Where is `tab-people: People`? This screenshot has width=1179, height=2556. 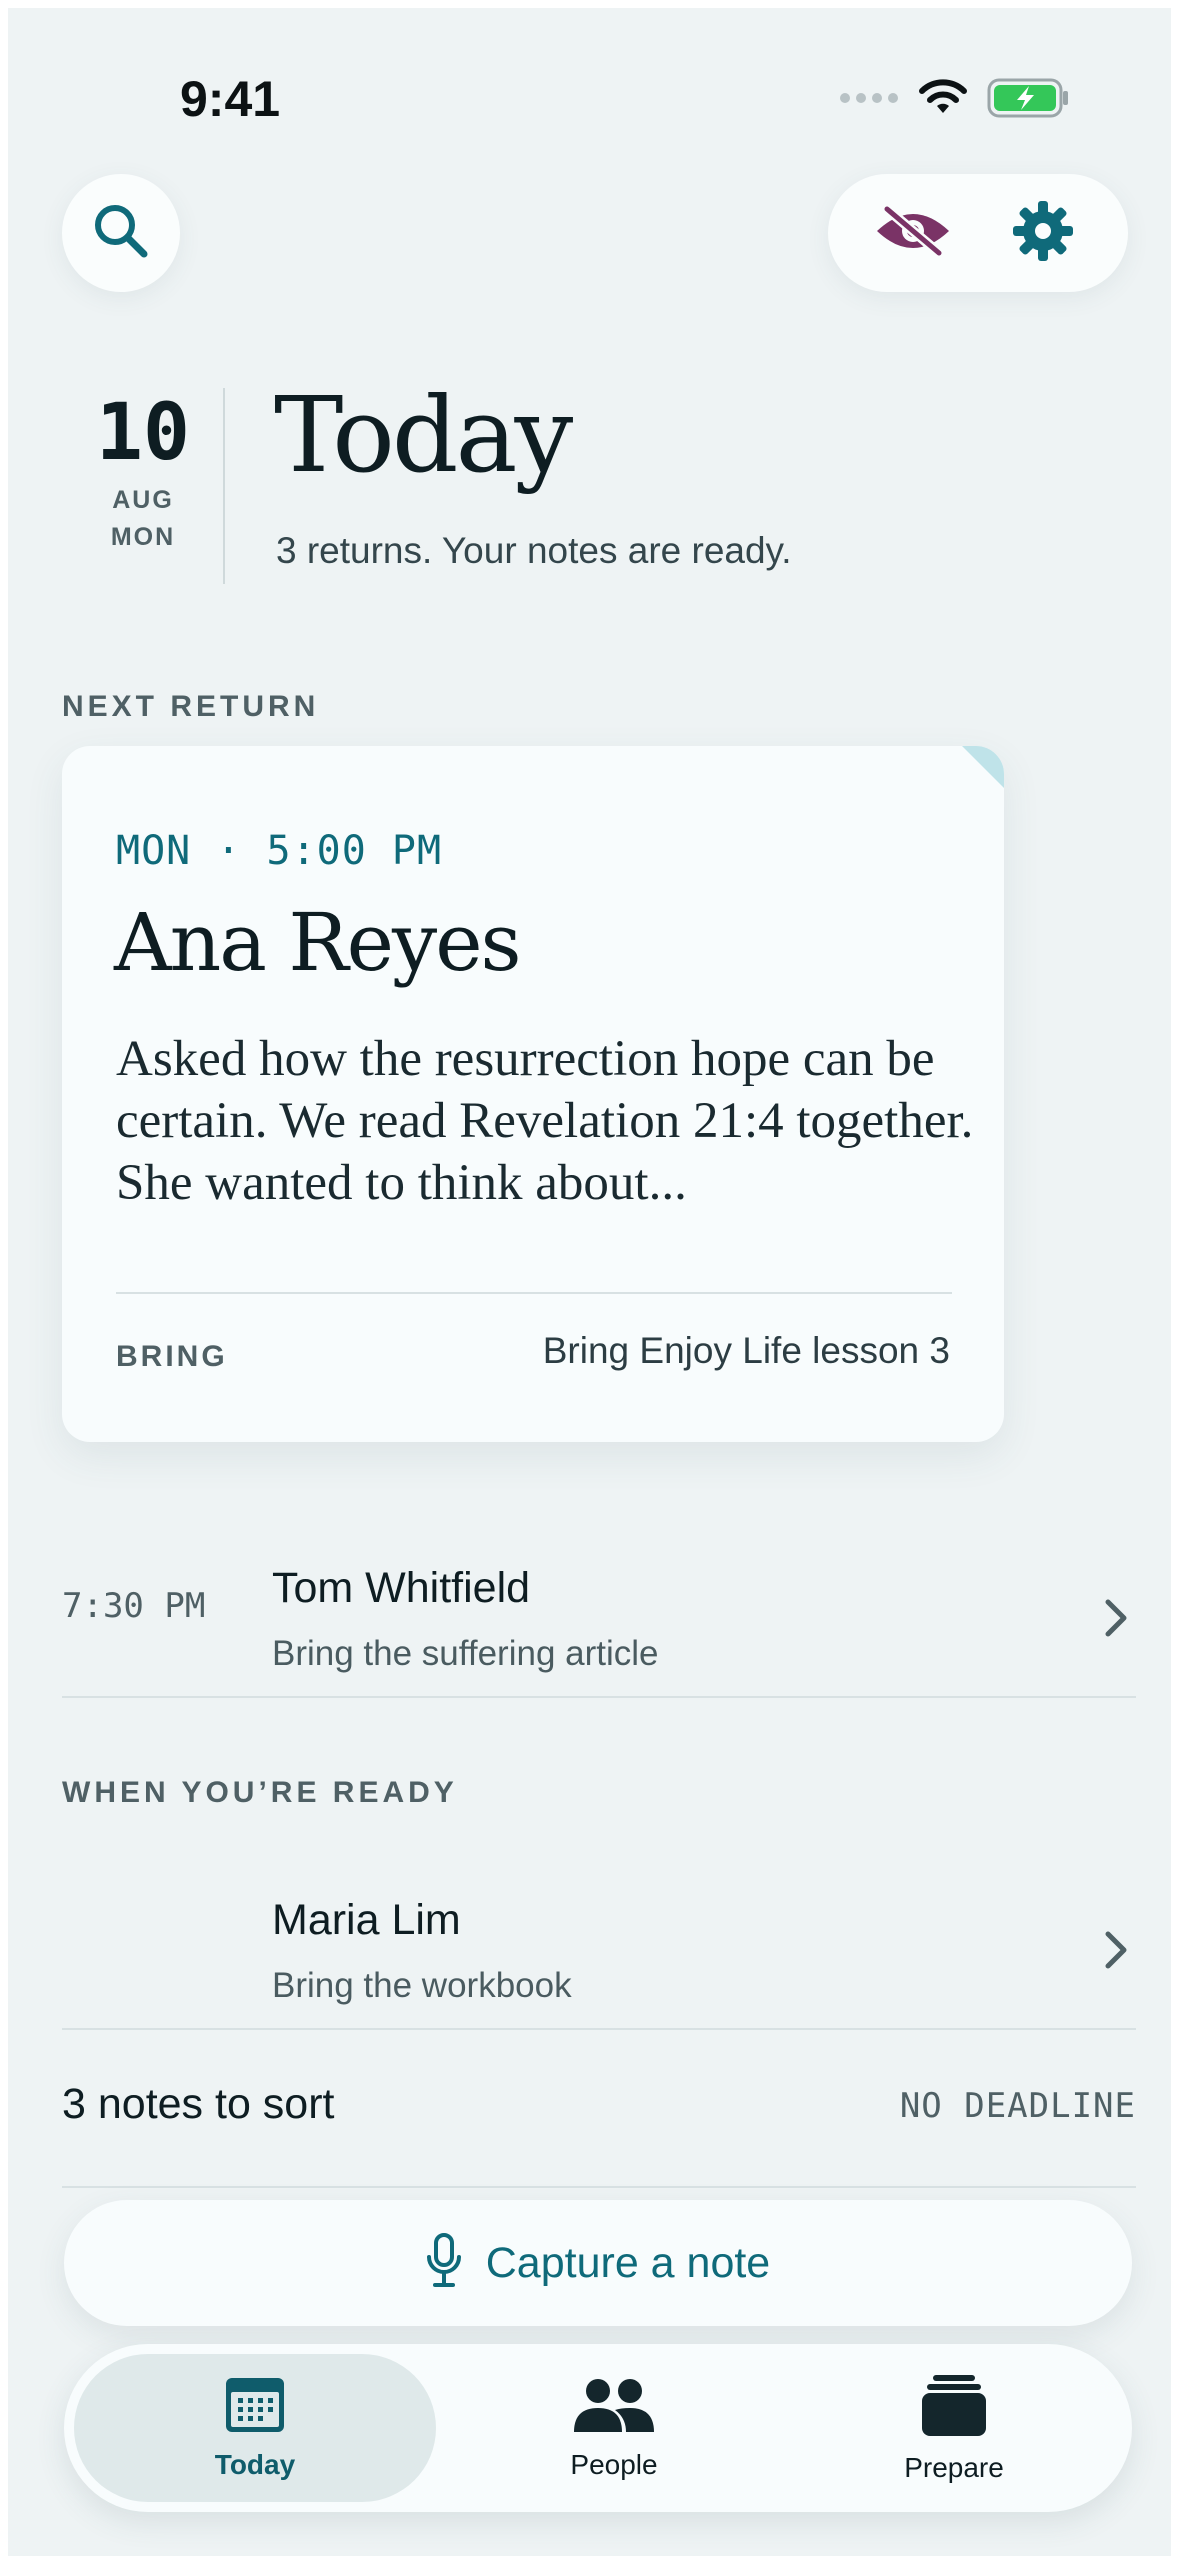
tab-people: People is located at coordinates (614, 2428).